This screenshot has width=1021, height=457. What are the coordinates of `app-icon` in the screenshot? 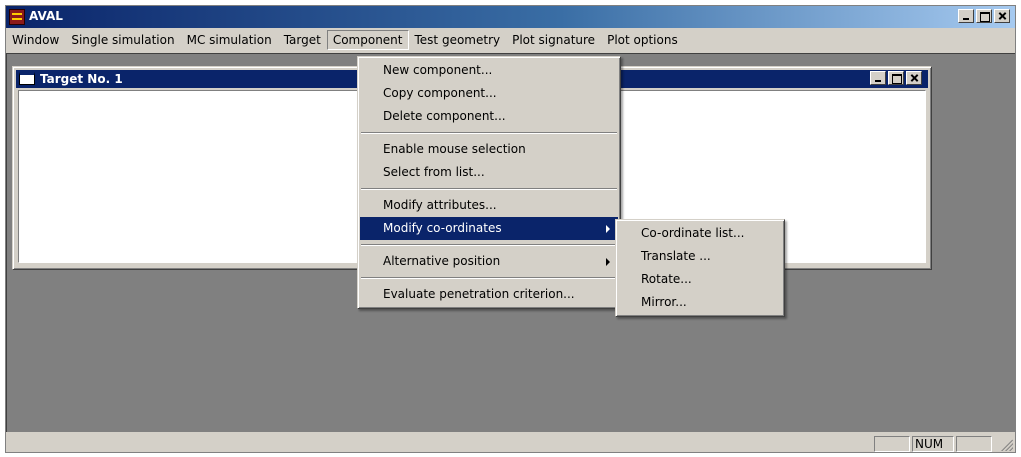 It's located at (17, 17).